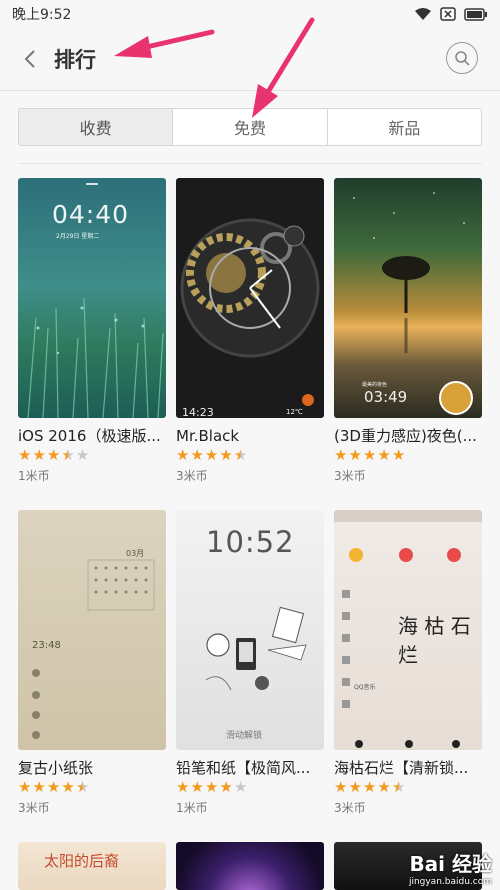 The height and width of the screenshot is (890, 500). I want to click on battery-icon, so click(476, 14).